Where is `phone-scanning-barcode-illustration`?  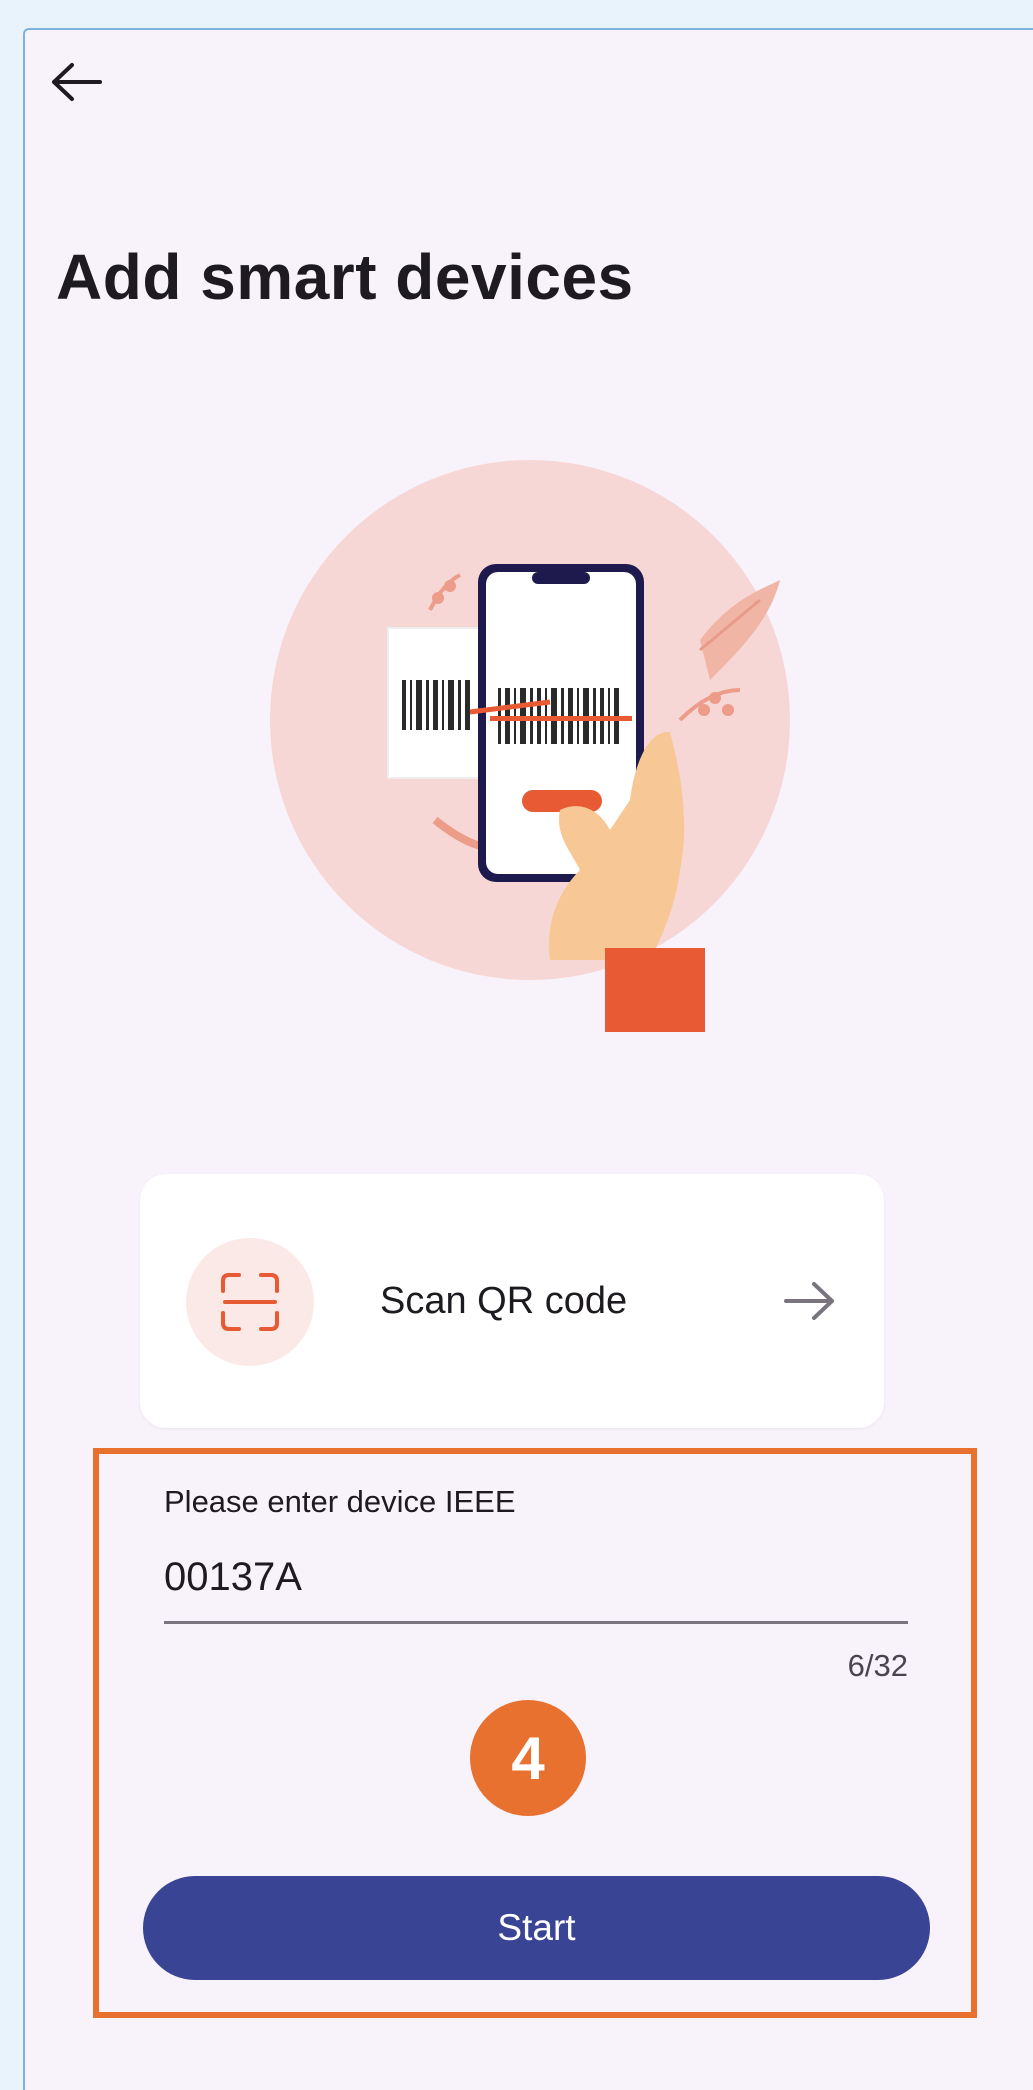
phone-scanning-barcode-illustration is located at coordinates (530, 746).